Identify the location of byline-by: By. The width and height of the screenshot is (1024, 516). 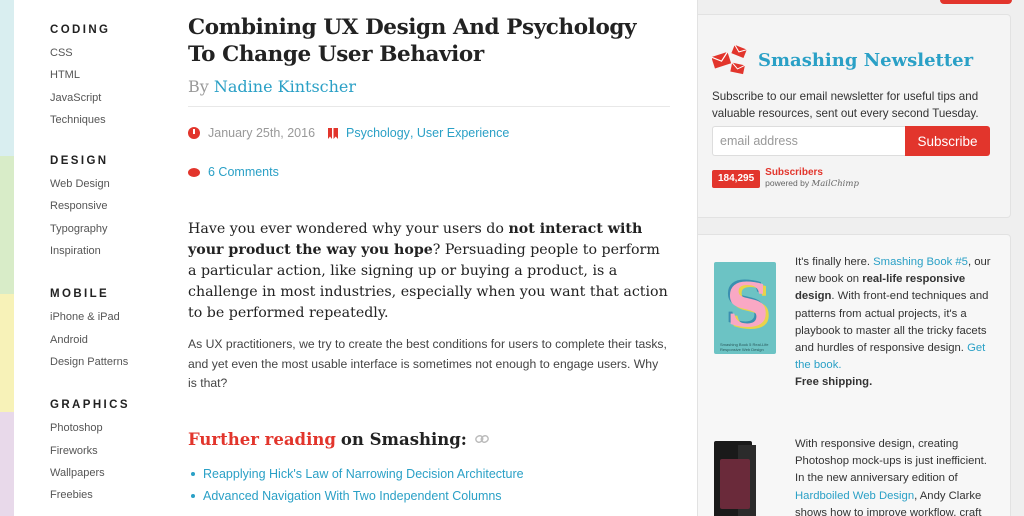
(198, 86).